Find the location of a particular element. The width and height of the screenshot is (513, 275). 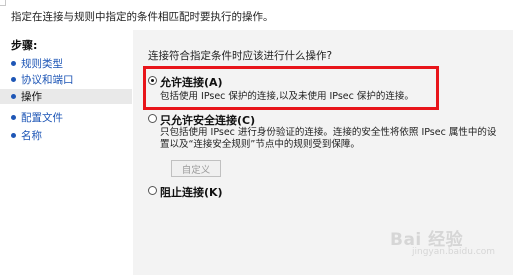

step-label: 操作 is located at coordinates (31, 97).